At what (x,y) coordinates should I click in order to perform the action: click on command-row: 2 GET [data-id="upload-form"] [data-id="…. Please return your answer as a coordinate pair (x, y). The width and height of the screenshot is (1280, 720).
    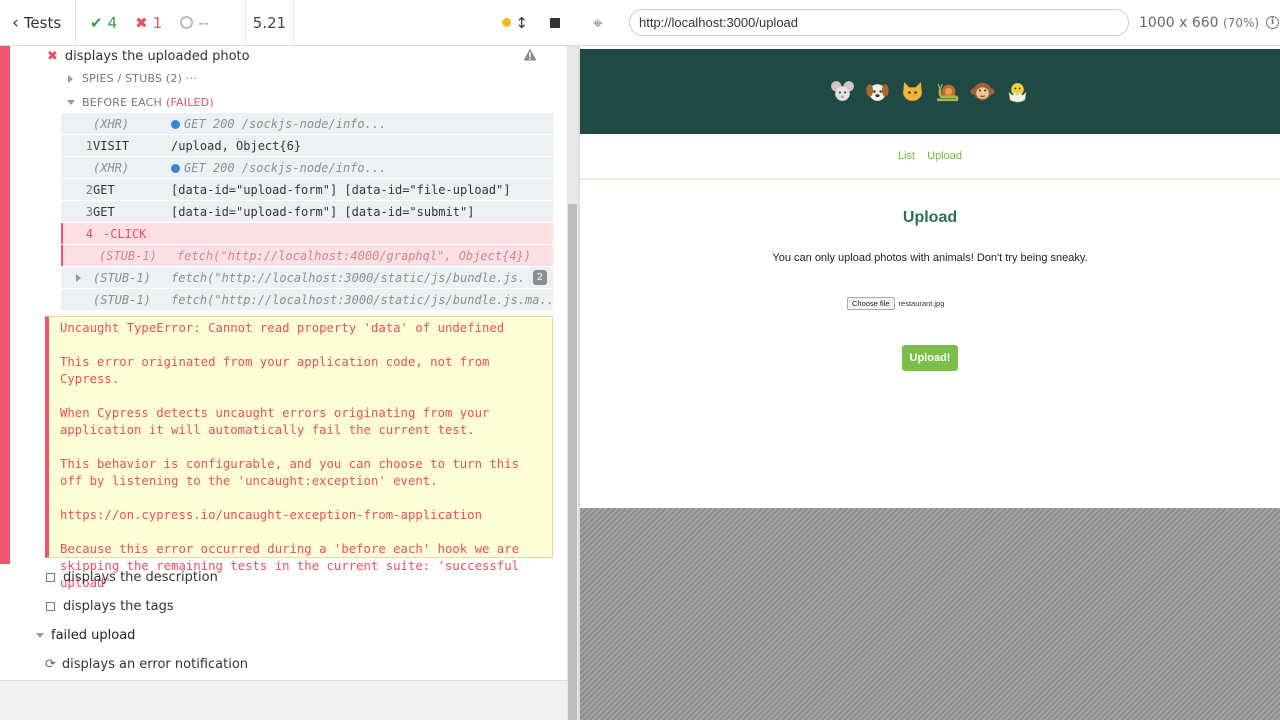
    Looking at the image, I should click on (307, 189).